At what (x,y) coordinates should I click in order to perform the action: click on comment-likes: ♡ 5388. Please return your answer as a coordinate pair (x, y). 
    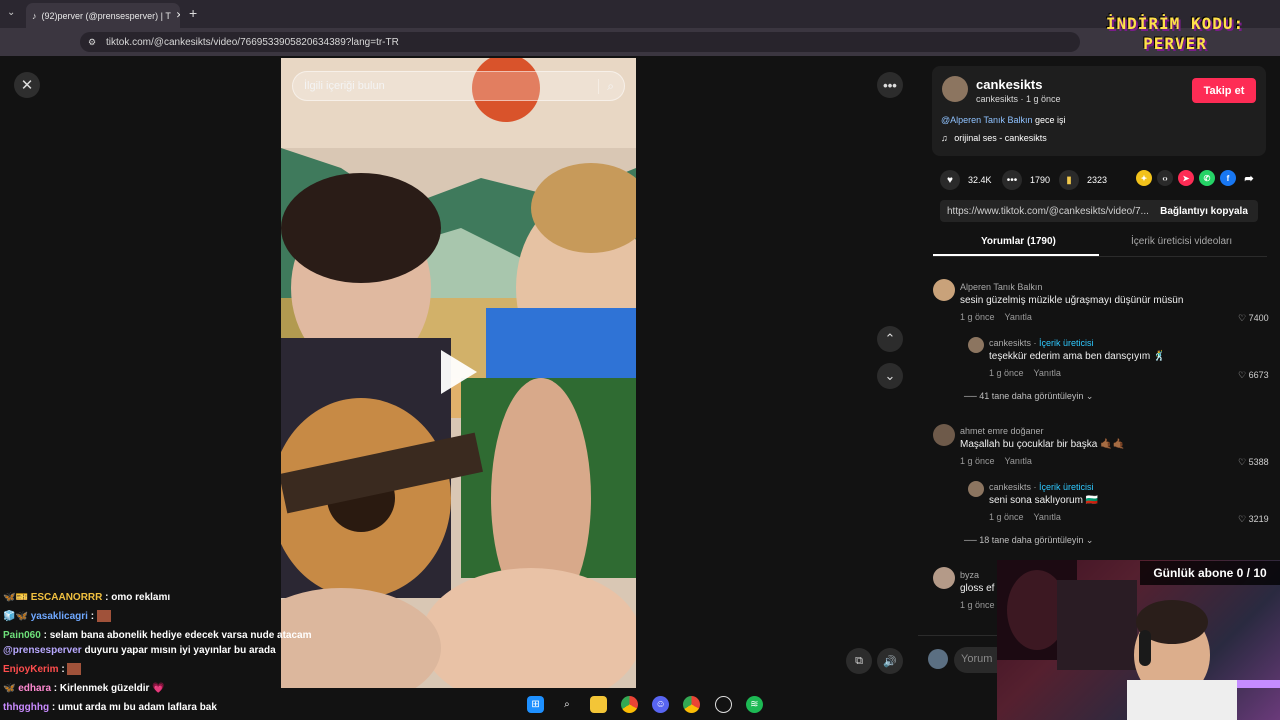
    Looking at the image, I should click on (1253, 462).